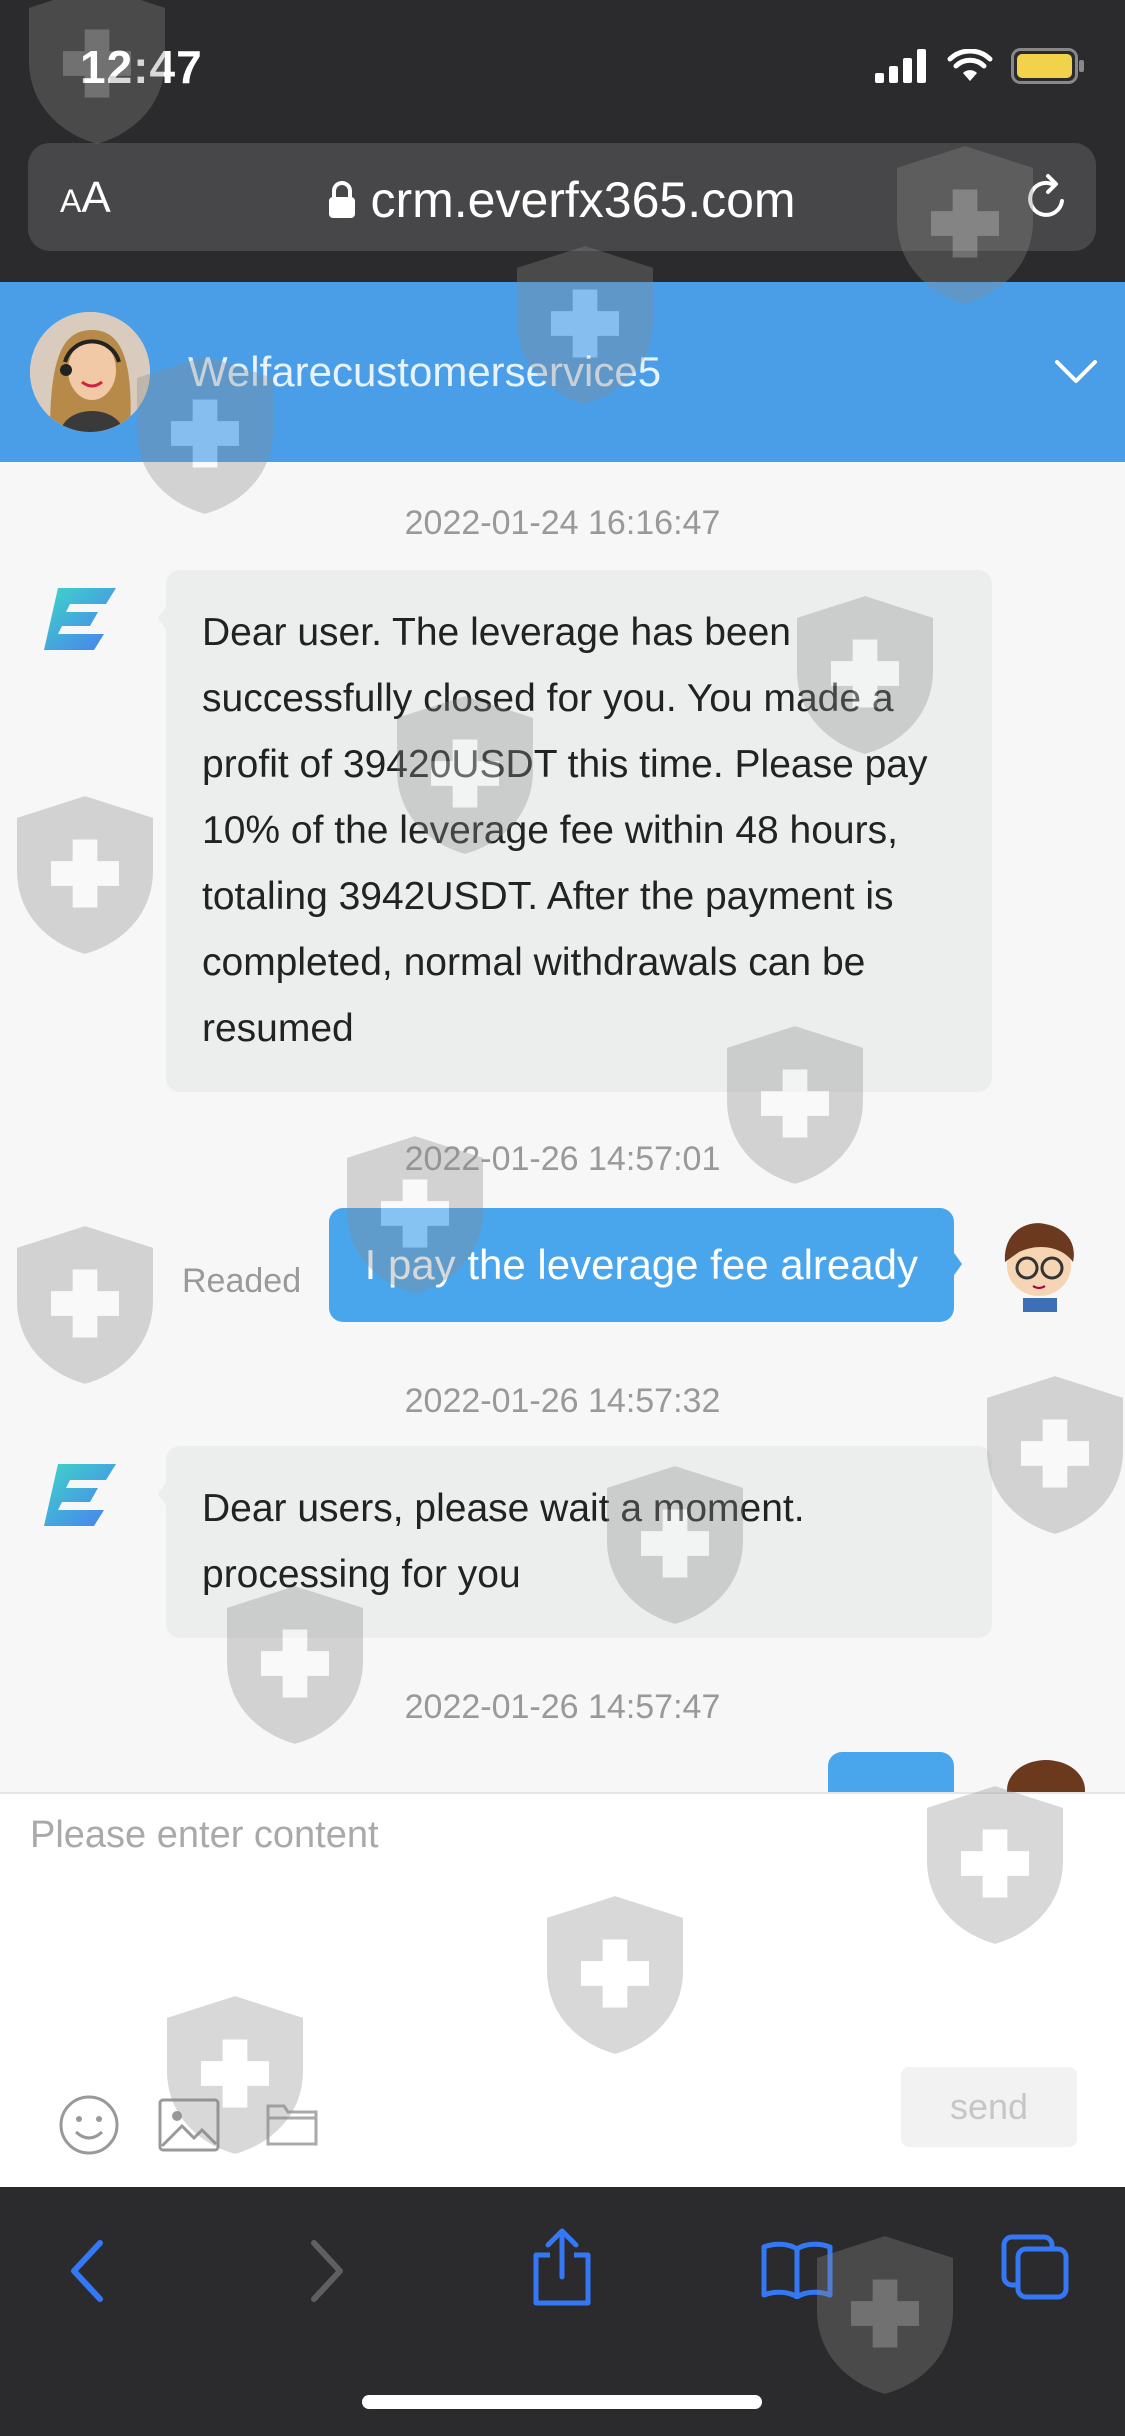 This screenshot has width=1125, height=2436. I want to click on status-time: 12:47, so click(141, 67).